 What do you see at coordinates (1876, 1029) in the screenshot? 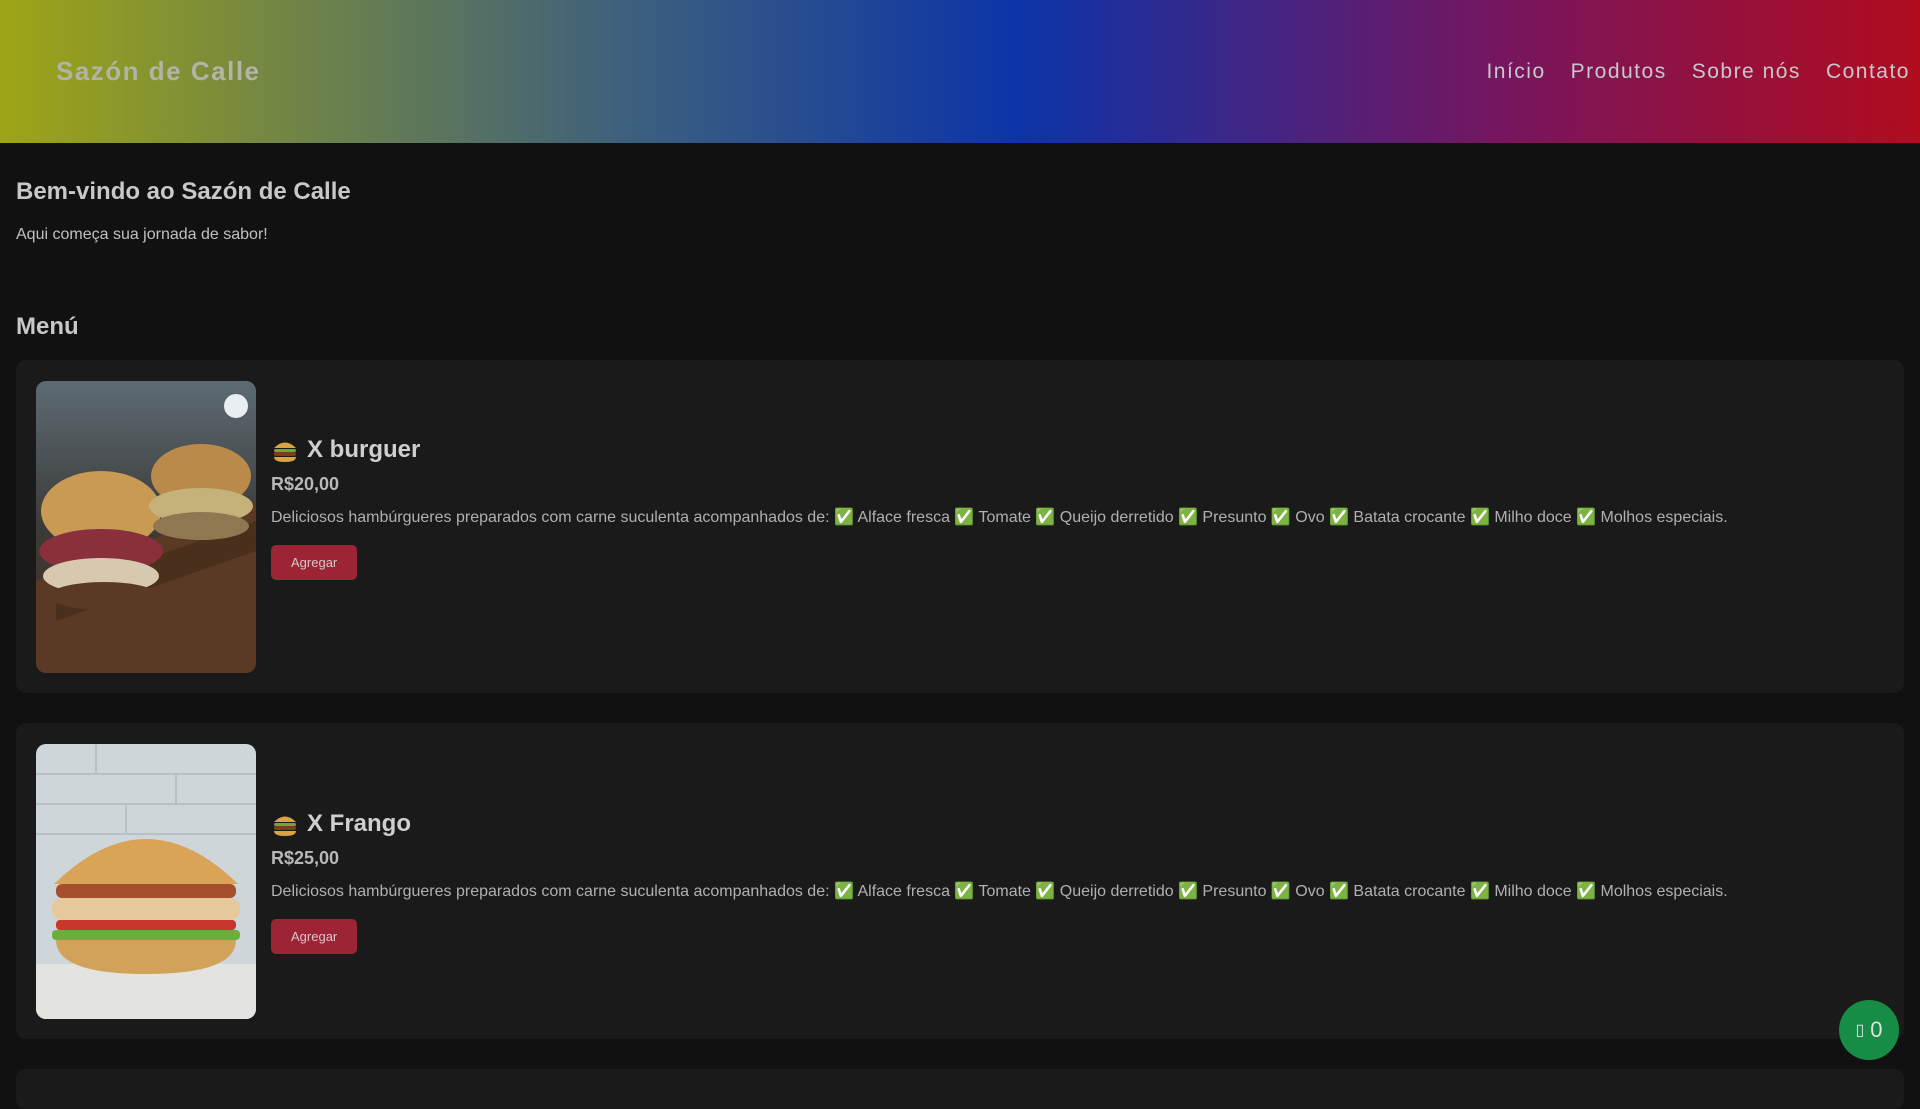
I see `cart-count: 0` at bounding box center [1876, 1029].